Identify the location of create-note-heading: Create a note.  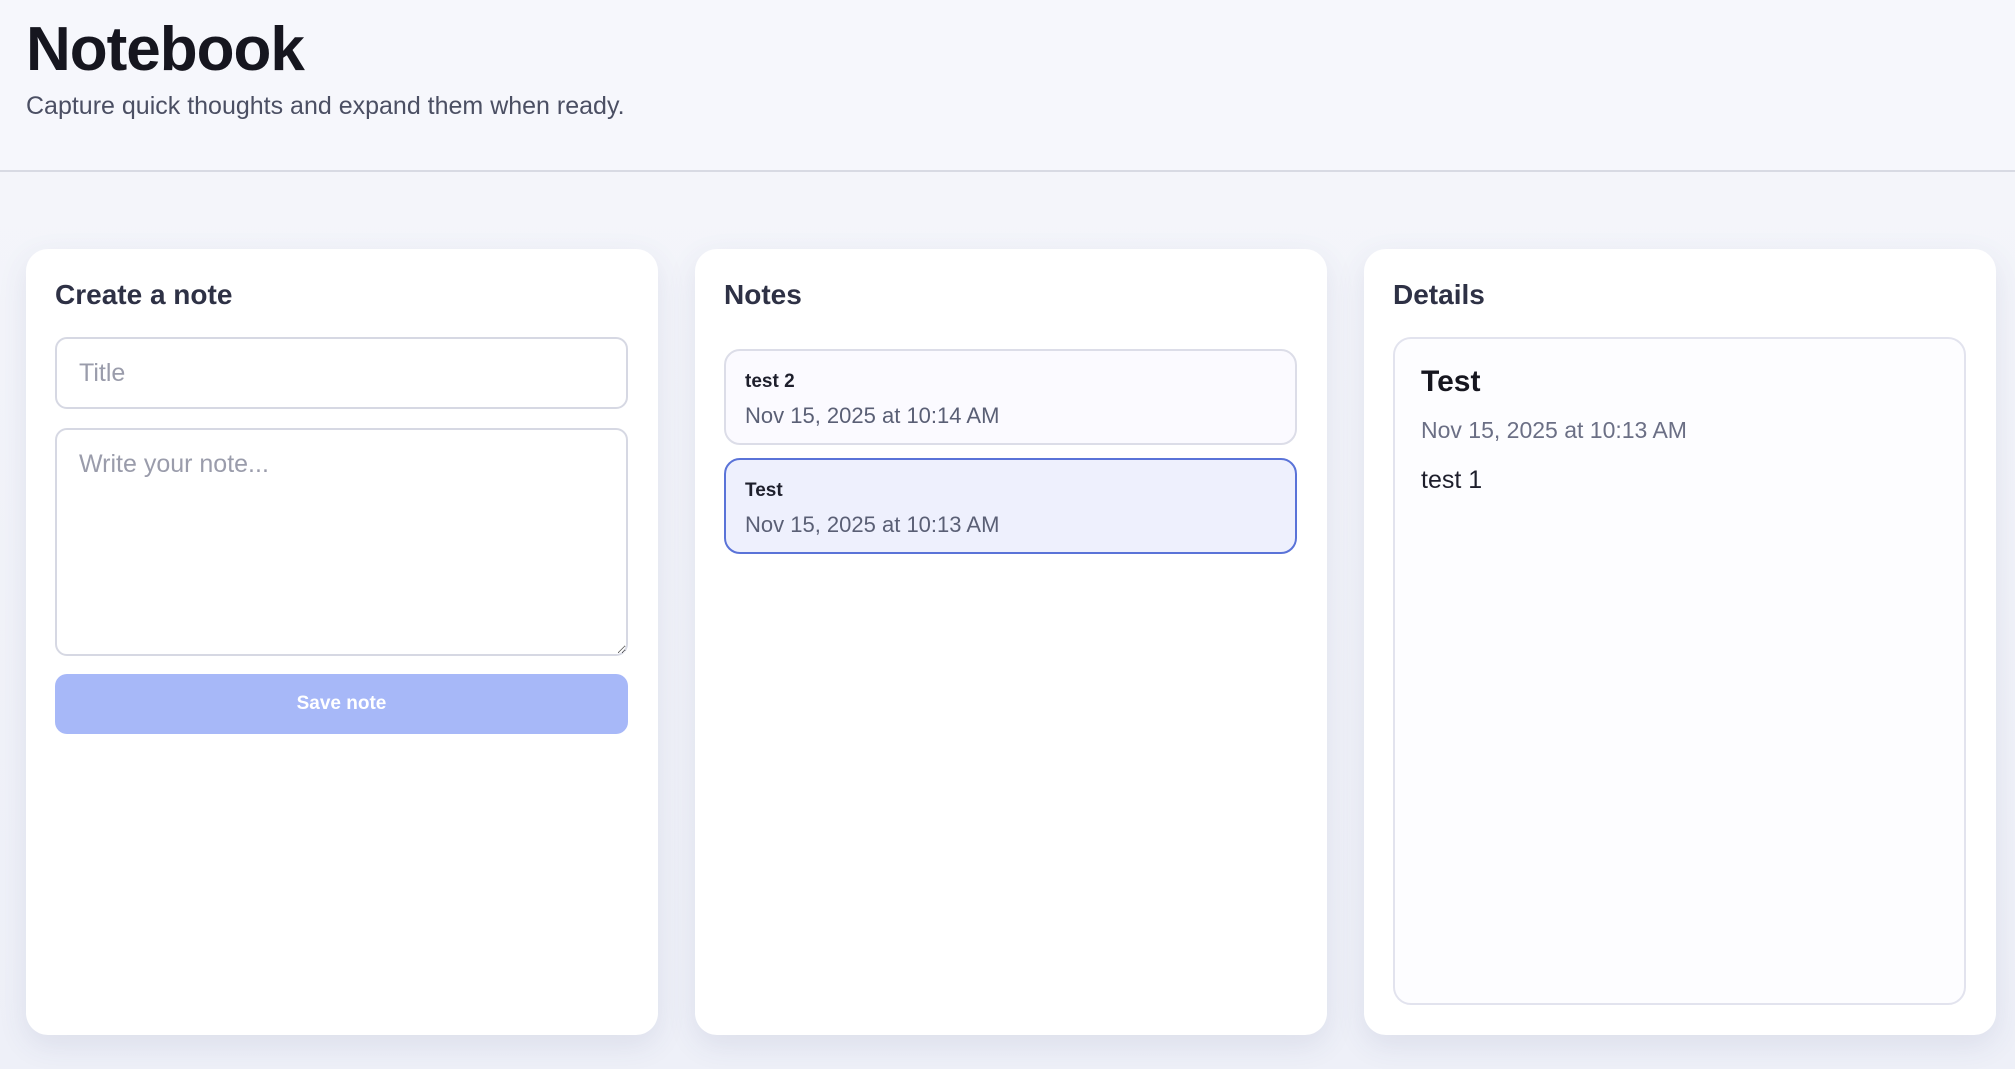
(144, 294).